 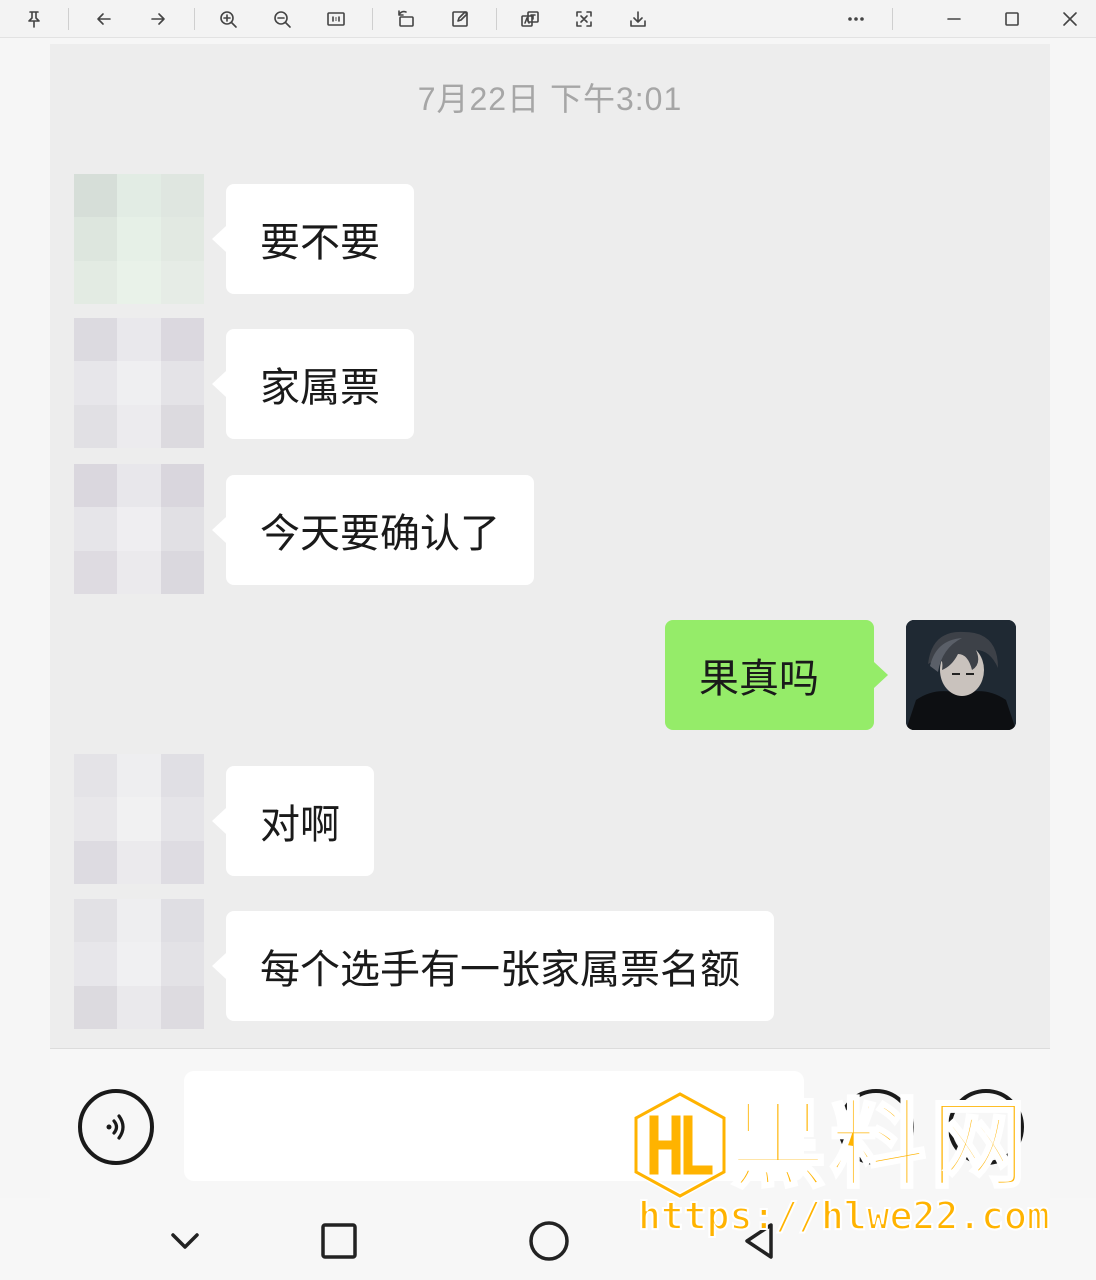 What do you see at coordinates (493, 966) in the screenshot?
I see `incoming-message-bubble: 每个选手有一张家属票名额` at bounding box center [493, 966].